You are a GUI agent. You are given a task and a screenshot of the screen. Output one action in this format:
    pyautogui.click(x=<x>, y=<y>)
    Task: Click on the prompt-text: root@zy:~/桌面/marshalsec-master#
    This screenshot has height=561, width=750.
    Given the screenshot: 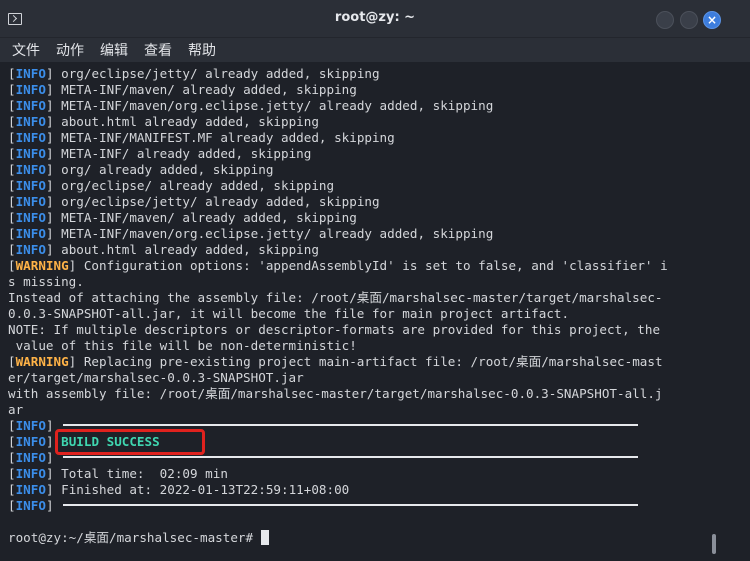 What is the action you would take?
    pyautogui.click(x=134, y=537)
    